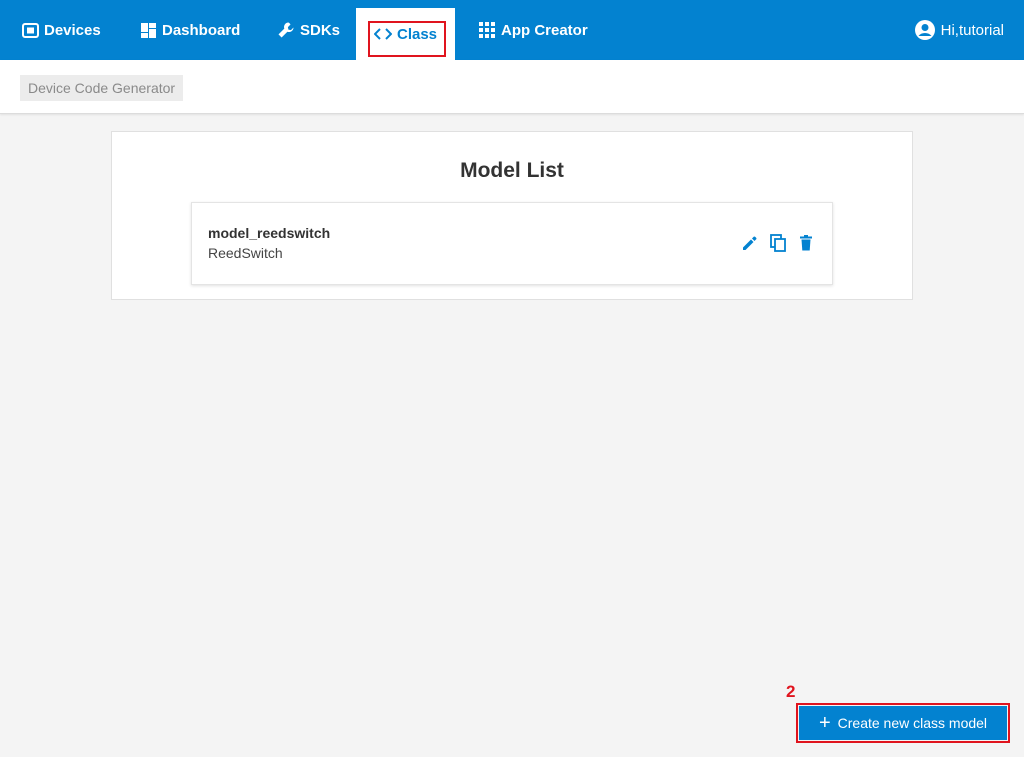 The image size is (1024, 757). What do you see at coordinates (245, 253) in the screenshot?
I see `model-class-name: ReedSwitch` at bounding box center [245, 253].